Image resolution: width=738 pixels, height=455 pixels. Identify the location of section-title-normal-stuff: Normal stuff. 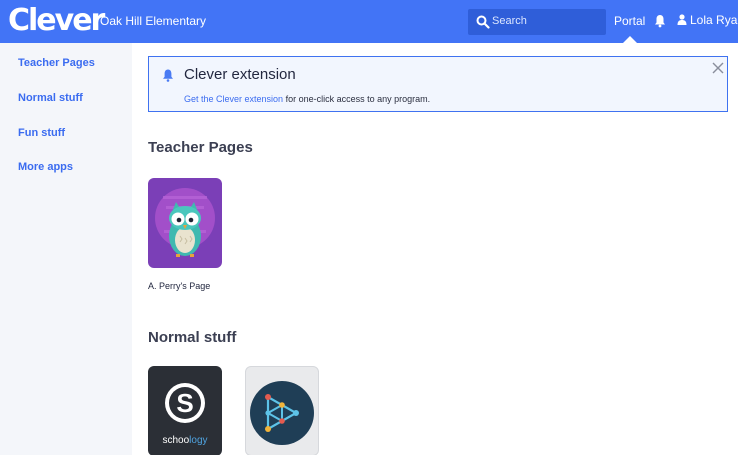
(192, 337).